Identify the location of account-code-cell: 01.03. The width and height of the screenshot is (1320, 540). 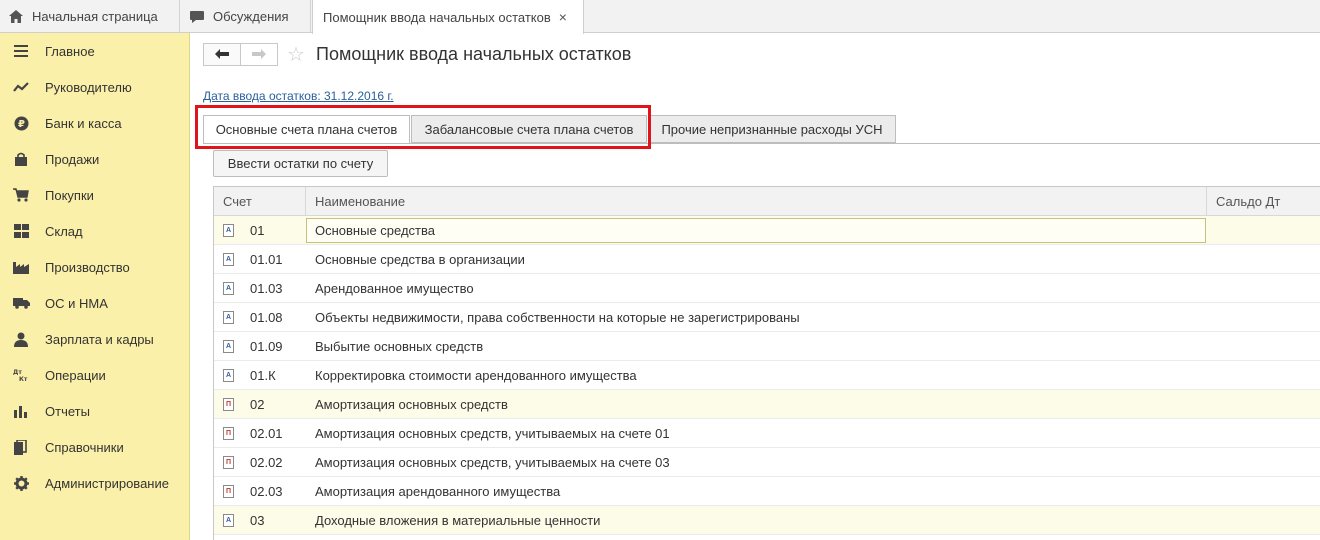
(266, 288).